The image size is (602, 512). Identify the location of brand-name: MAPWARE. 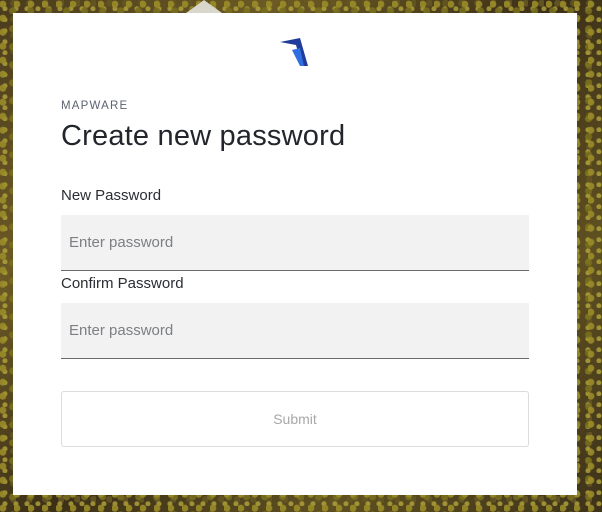
(95, 106).